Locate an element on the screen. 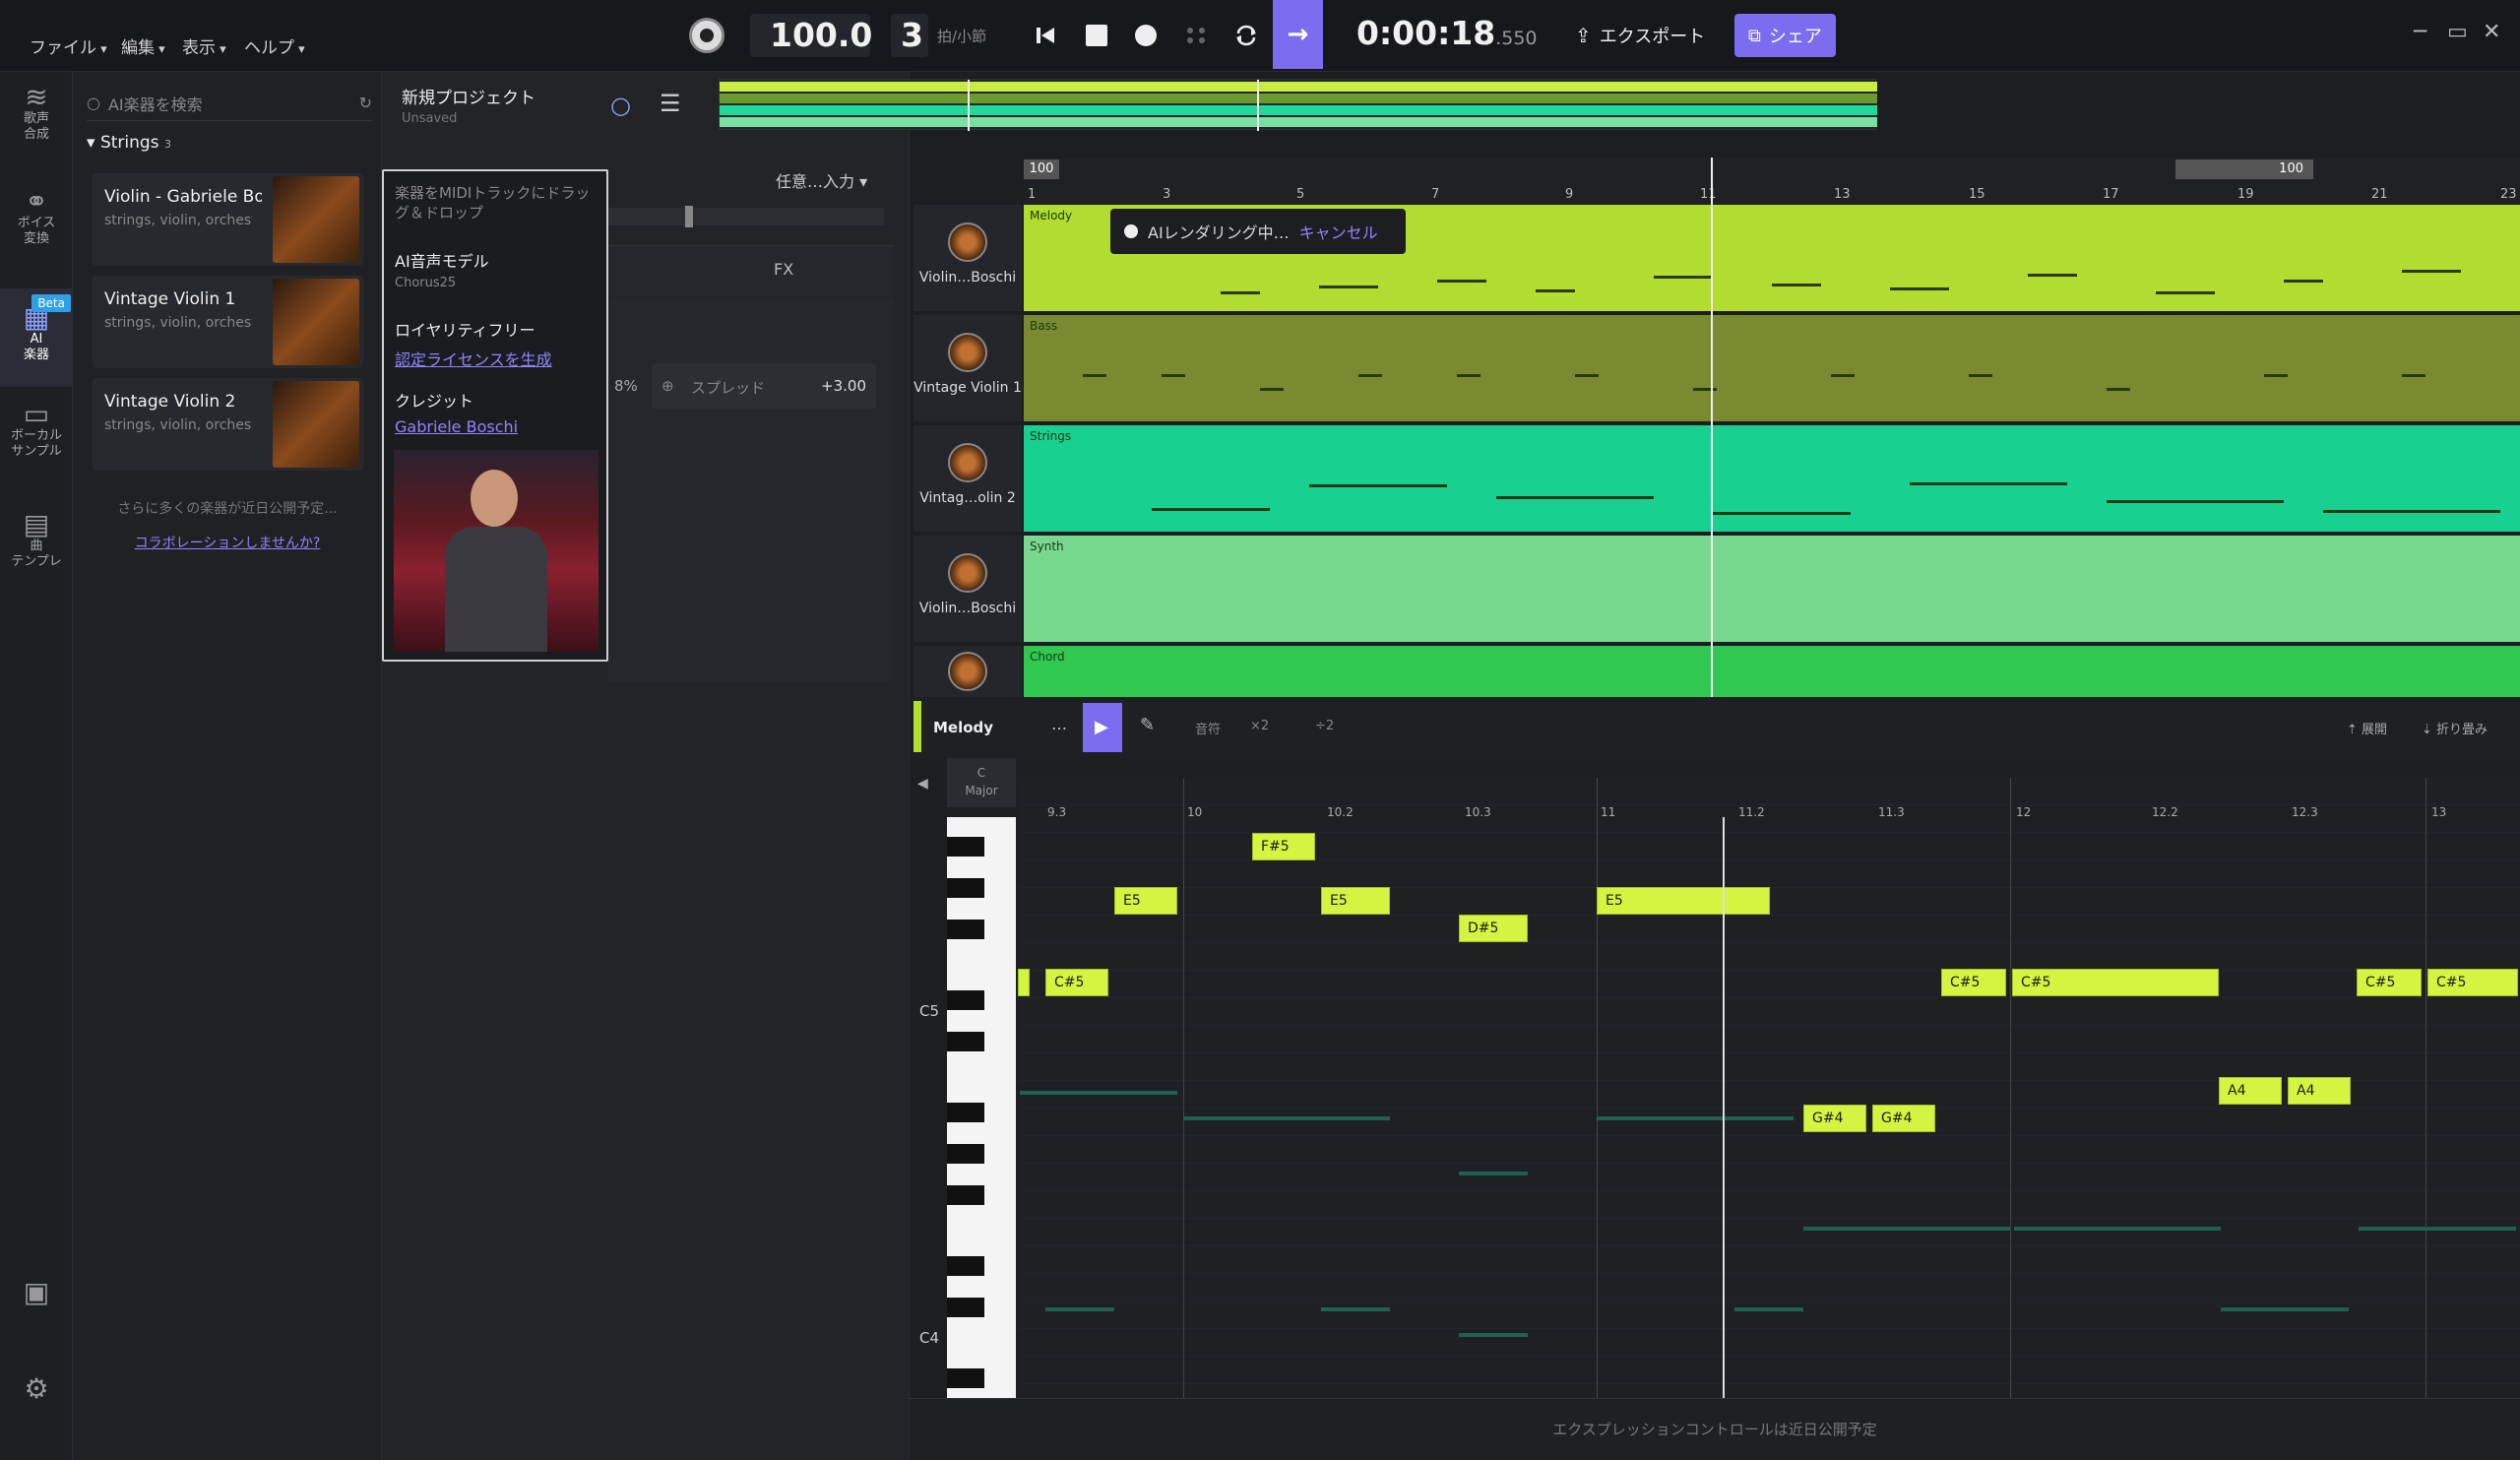  group-header-strings: ▾ Strings 3 is located at coordinates (129, 143).